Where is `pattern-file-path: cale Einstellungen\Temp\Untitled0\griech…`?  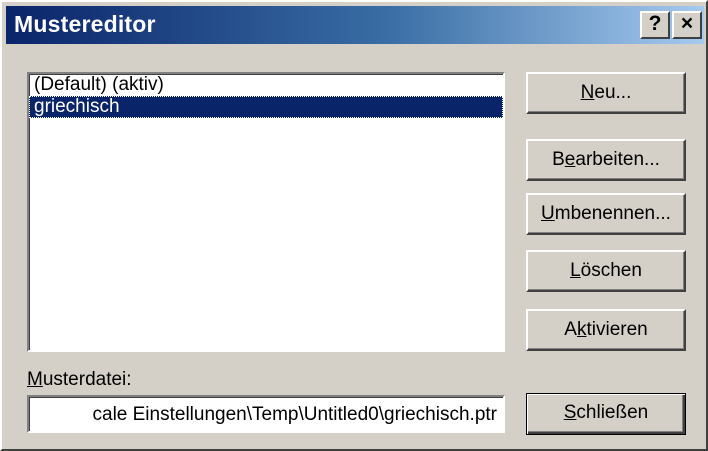 pattern-file-path: cale Einstellungen\Temp\Untitled0\griech… is located at coordinates (295, 414).